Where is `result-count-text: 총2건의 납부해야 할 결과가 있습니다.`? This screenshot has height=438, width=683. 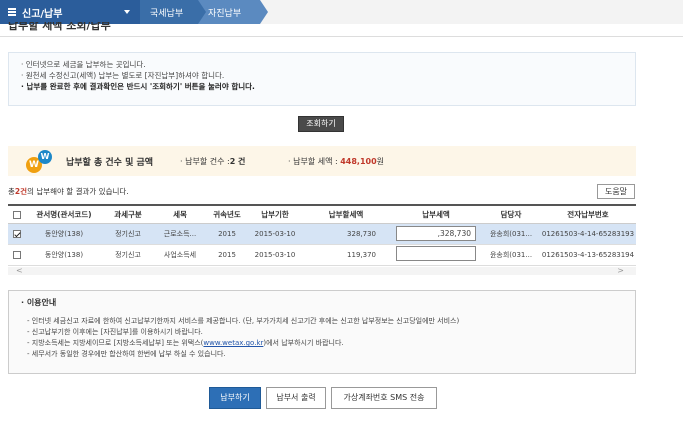
result-count-text: 총2건의 납부해야 할 결과가 있습니다. is located at coordinates (68, 191).